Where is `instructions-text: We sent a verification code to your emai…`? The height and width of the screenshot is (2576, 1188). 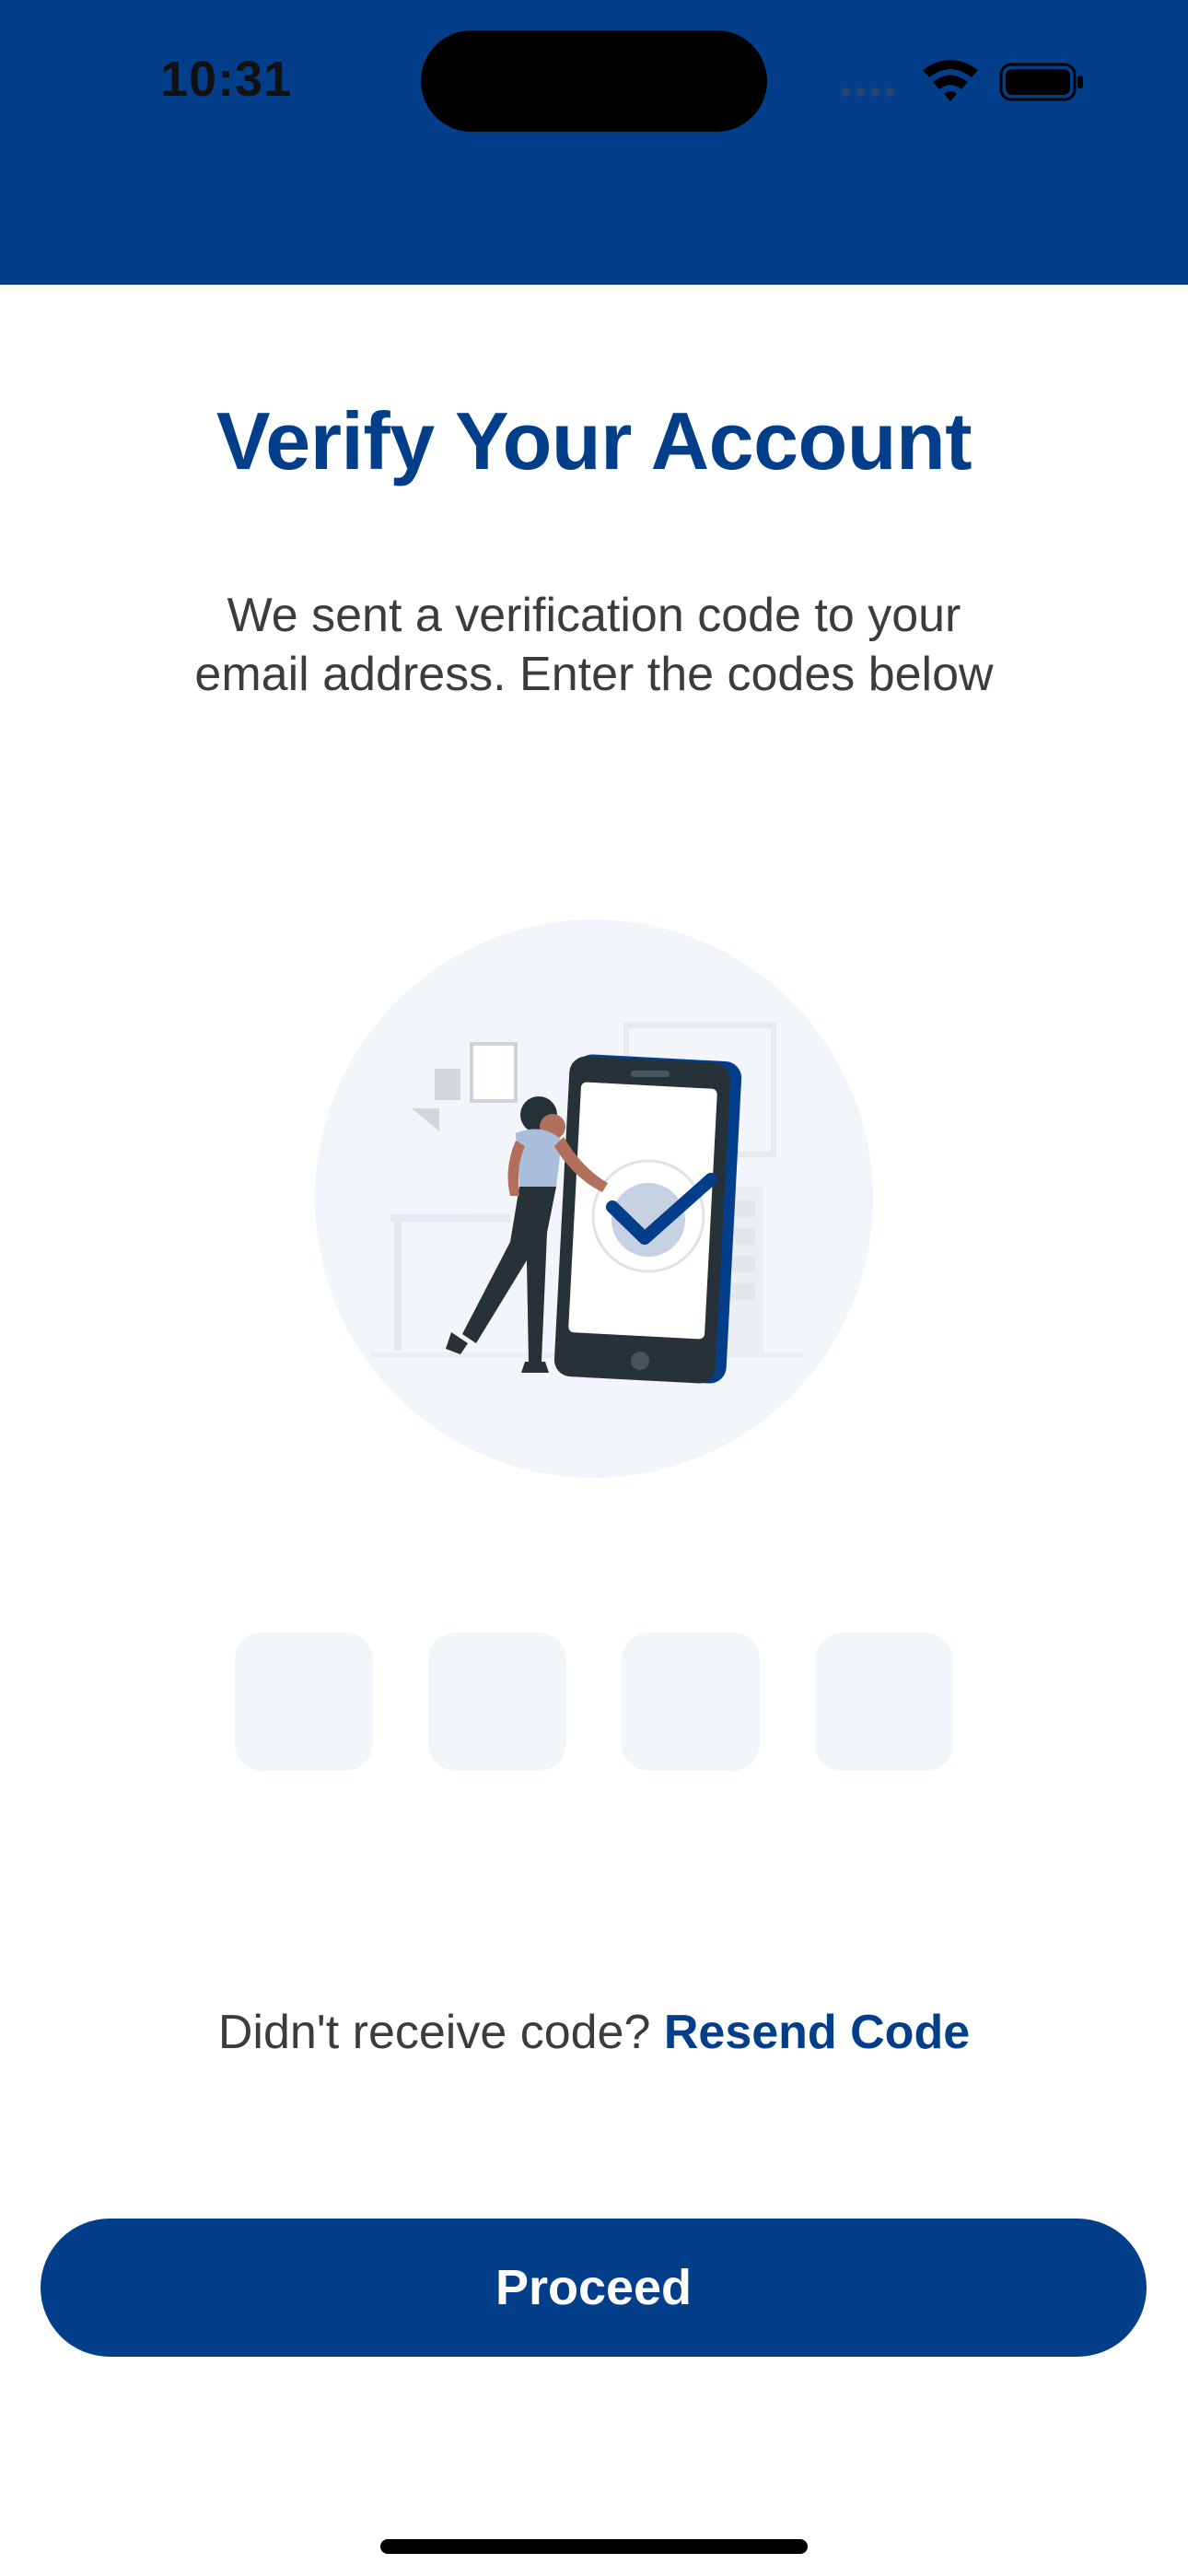
instructions-text: We sent a verification code to your emai… is located at coordinates (594, 645).